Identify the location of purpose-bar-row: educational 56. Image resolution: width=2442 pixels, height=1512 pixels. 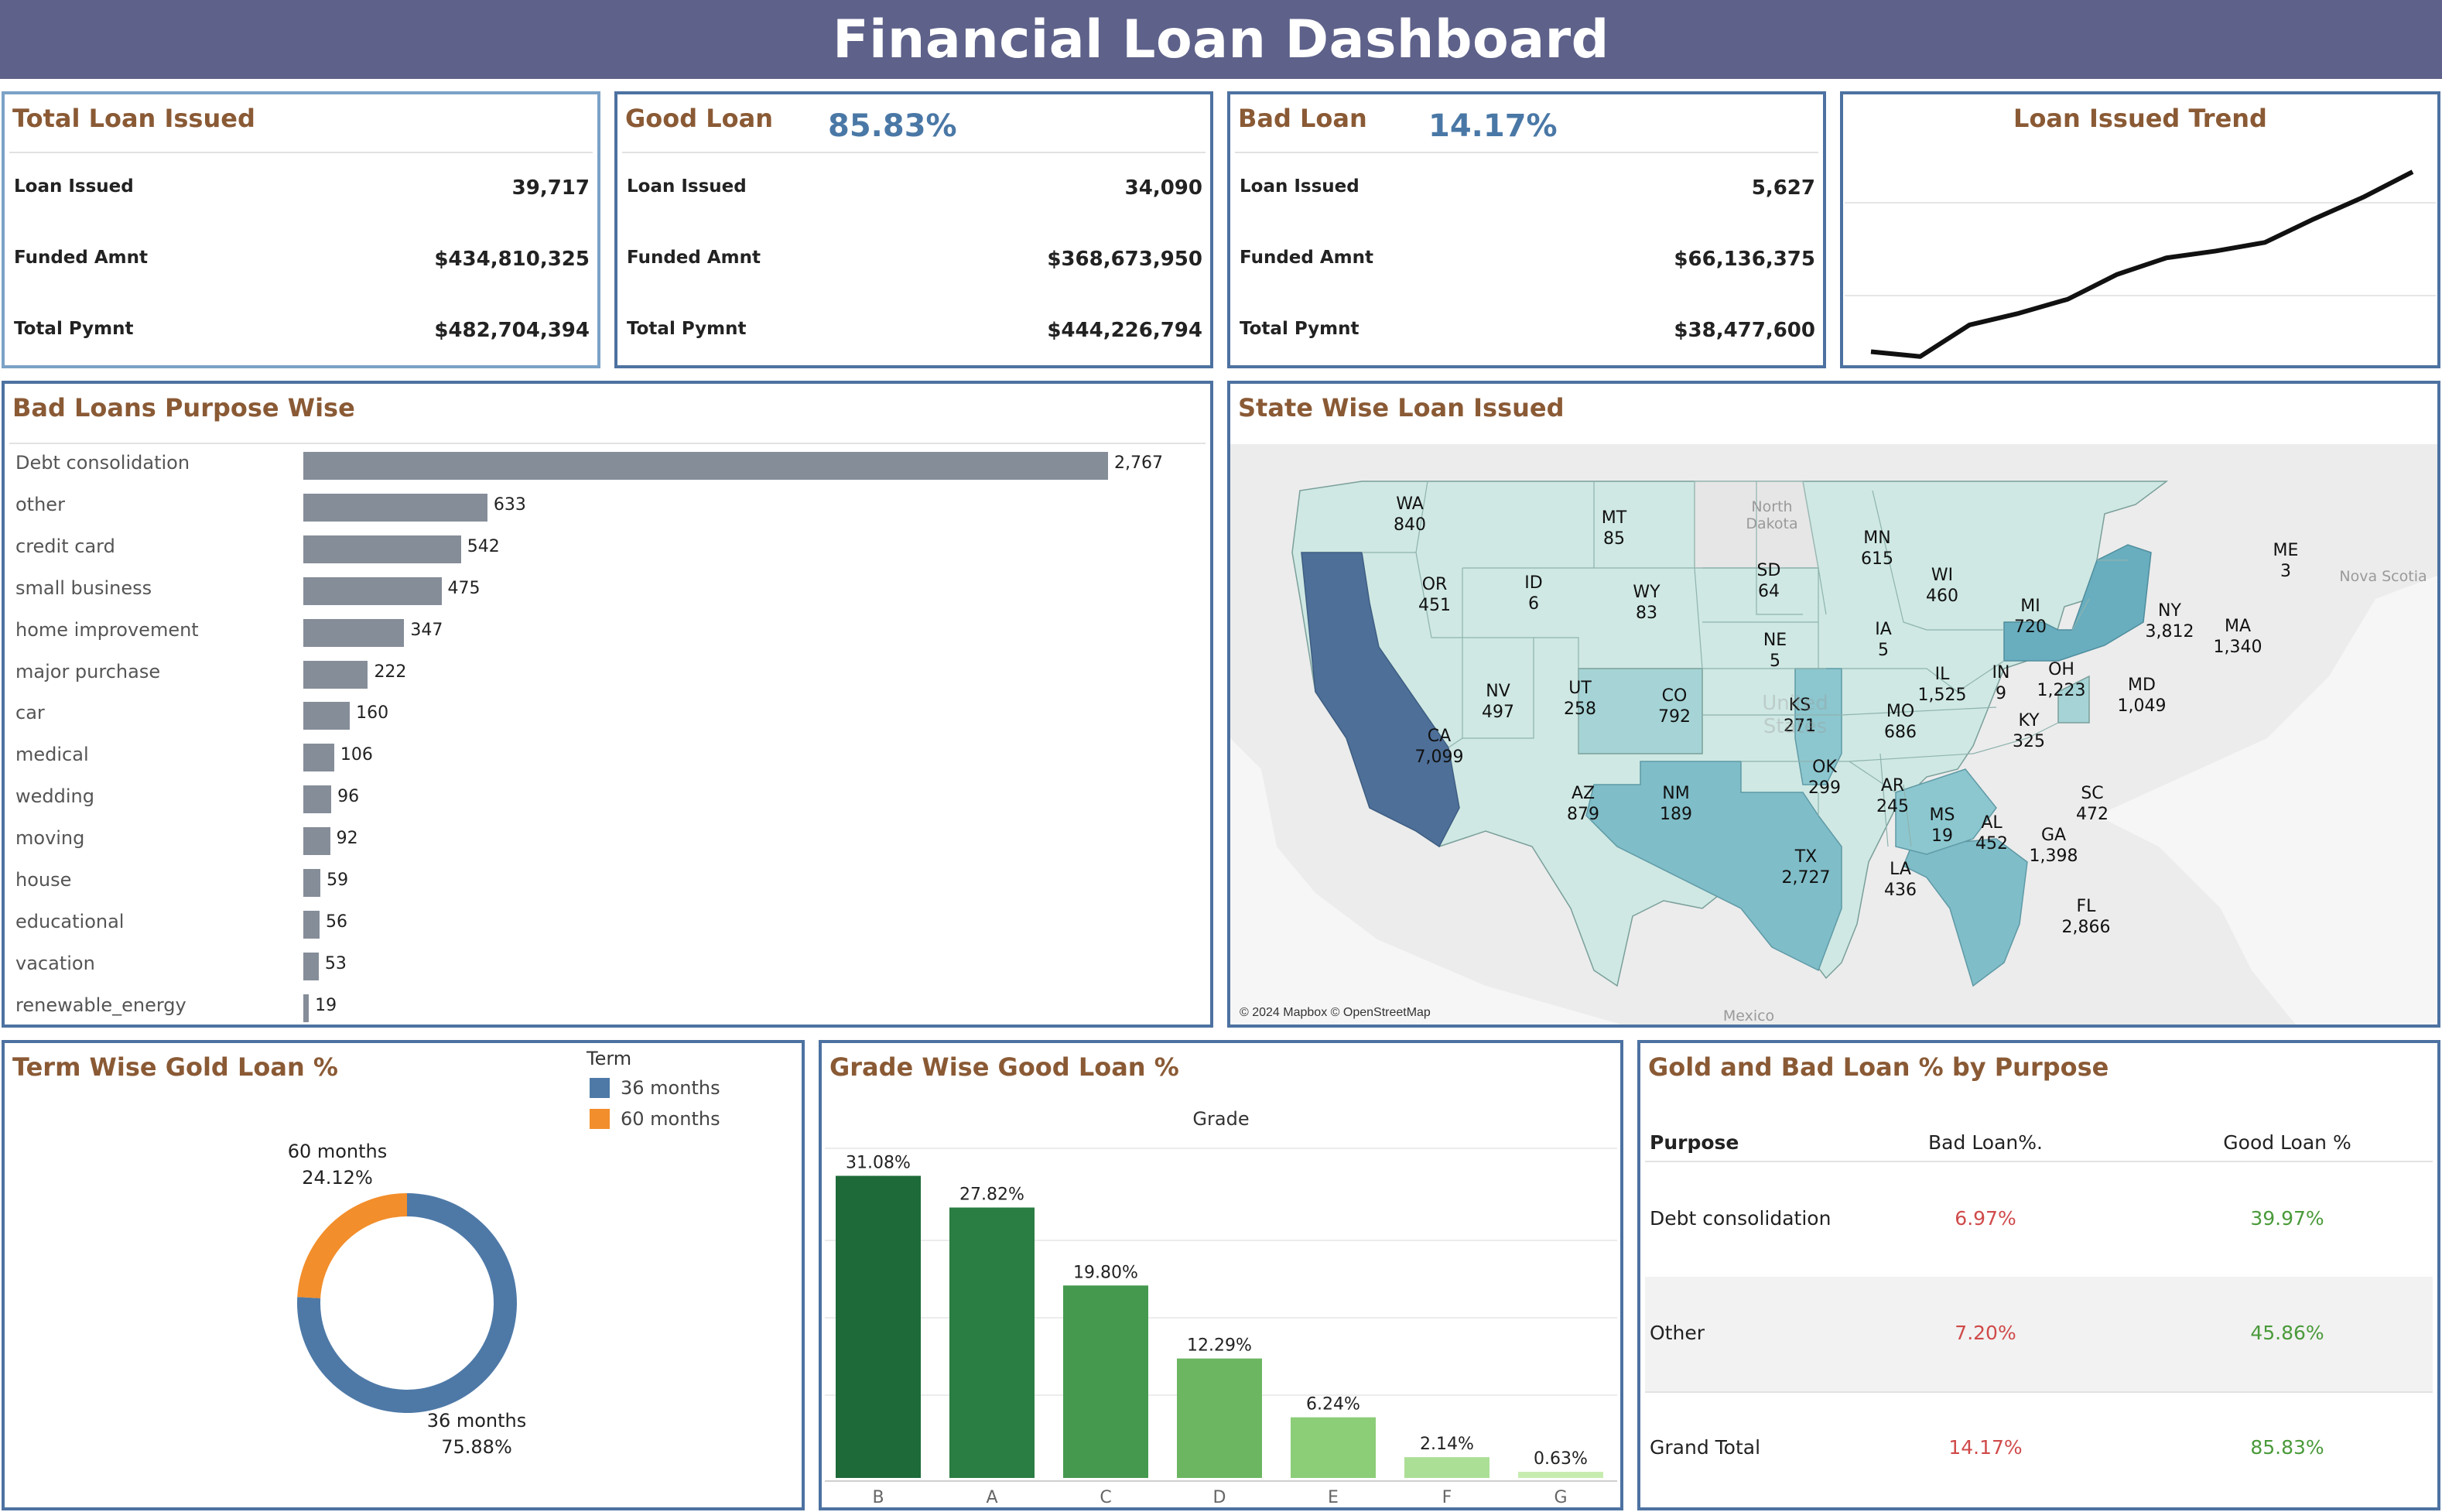
(607, 925).